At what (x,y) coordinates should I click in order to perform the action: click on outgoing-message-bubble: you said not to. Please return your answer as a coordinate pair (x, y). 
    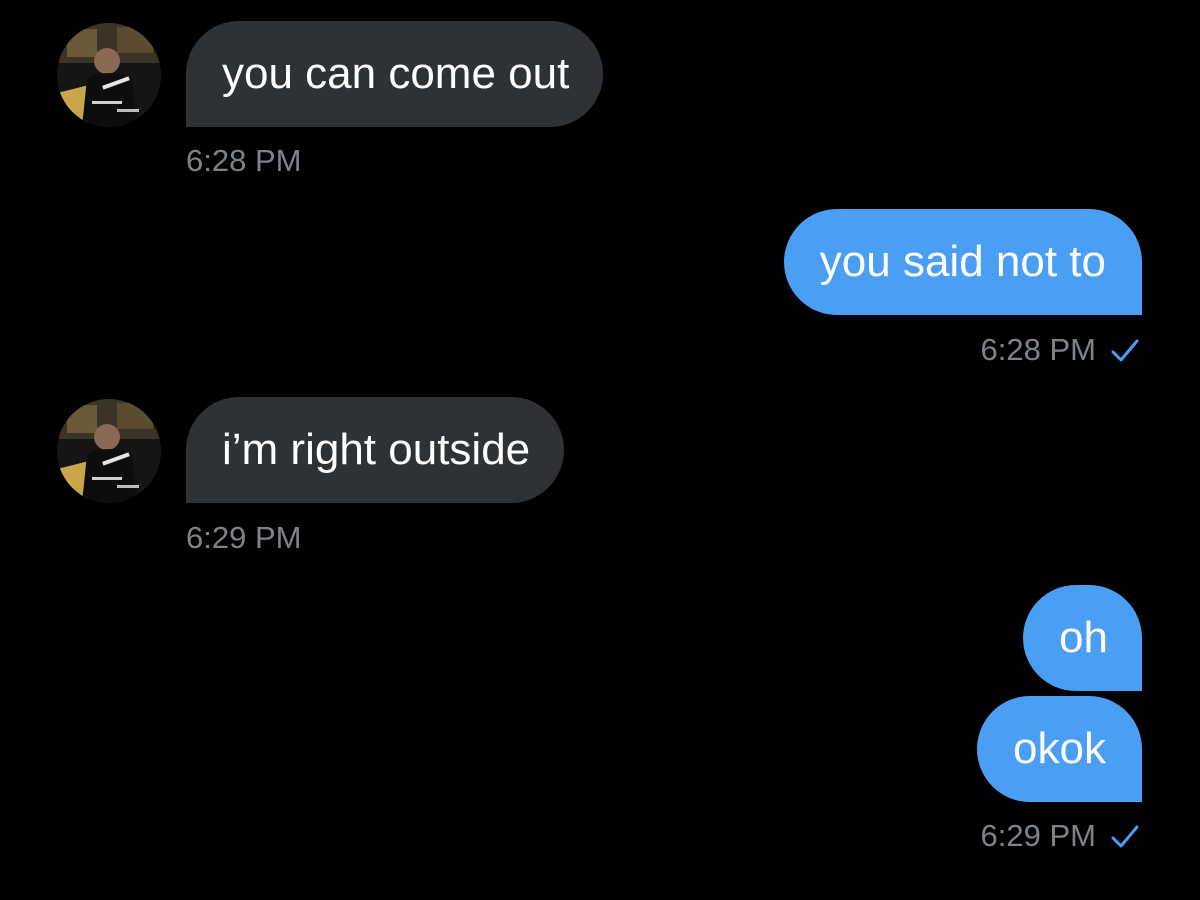
    Looking at the image, I should click on (962, 262).